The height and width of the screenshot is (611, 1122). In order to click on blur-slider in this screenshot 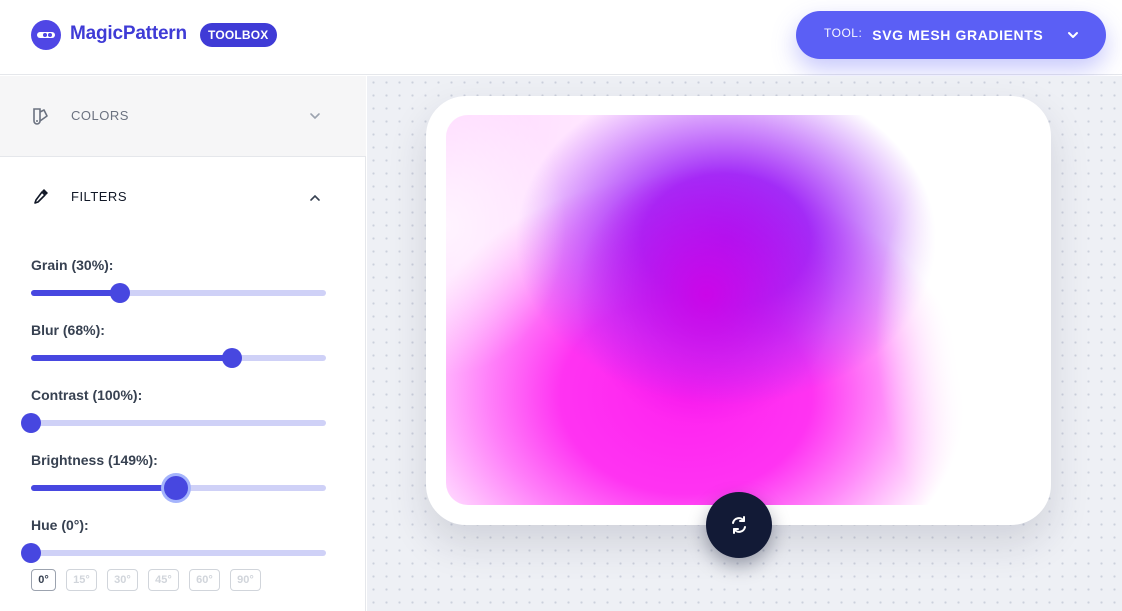, I will do `click(178, 358)`.